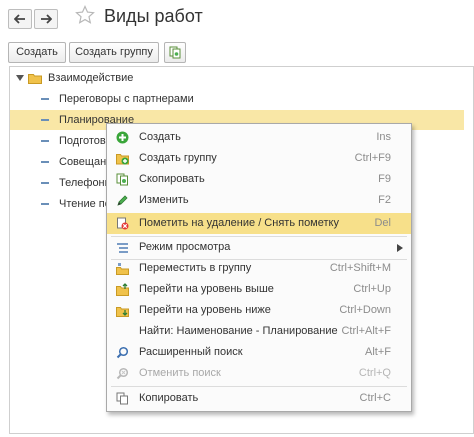 This screenshot has width=474, height=437. What do you see at coordinates (360, 268) in the screenshot?
I see `menu-item-shortcut: Ctrl+Shift+M` at bounding box center [360, 268].